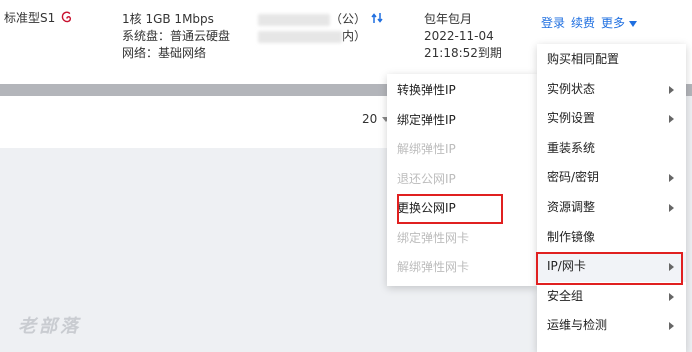 This screenshot has width=692, height=352. I want to click on operations: 登录 续费 更多, so click(592, 23).